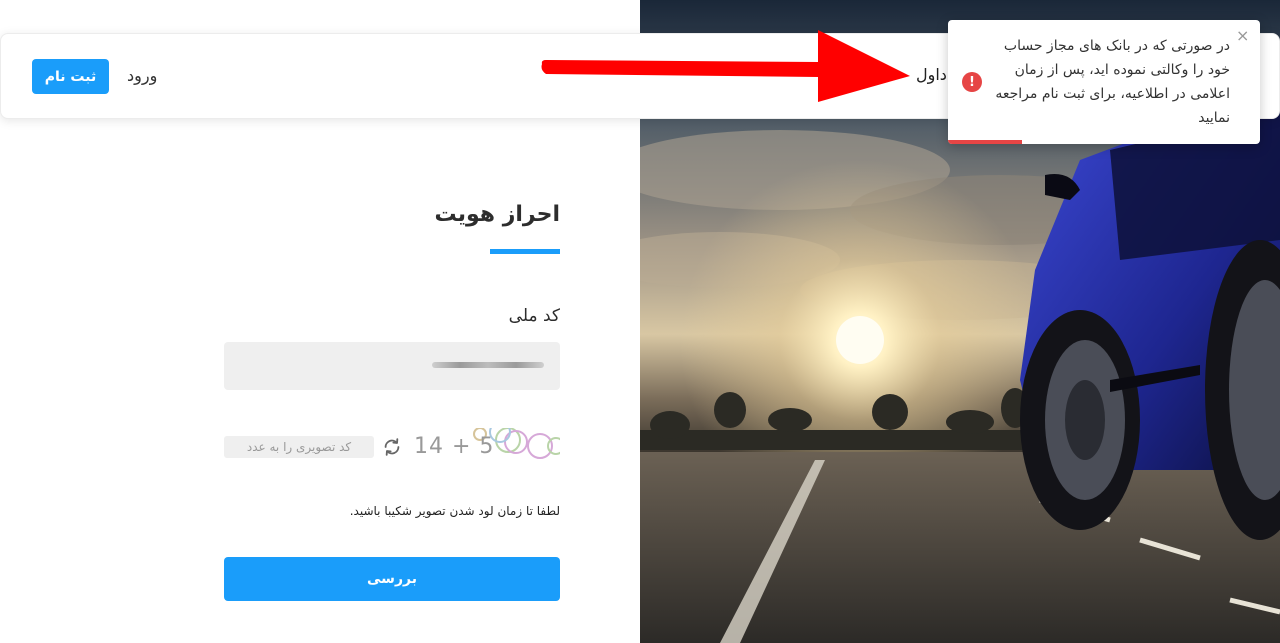 Image resolution: width=1280 pixels, height=643 pixels. What do you see at coordinates (392, 447) in the screenshot?
I see `refresh-icon` at bounding box center [392, 447].